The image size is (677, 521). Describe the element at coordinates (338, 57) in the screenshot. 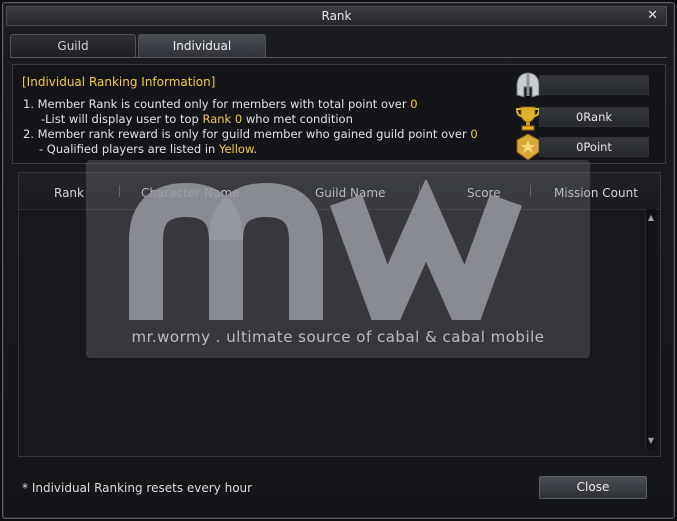

I see `tab-divider` at that location.